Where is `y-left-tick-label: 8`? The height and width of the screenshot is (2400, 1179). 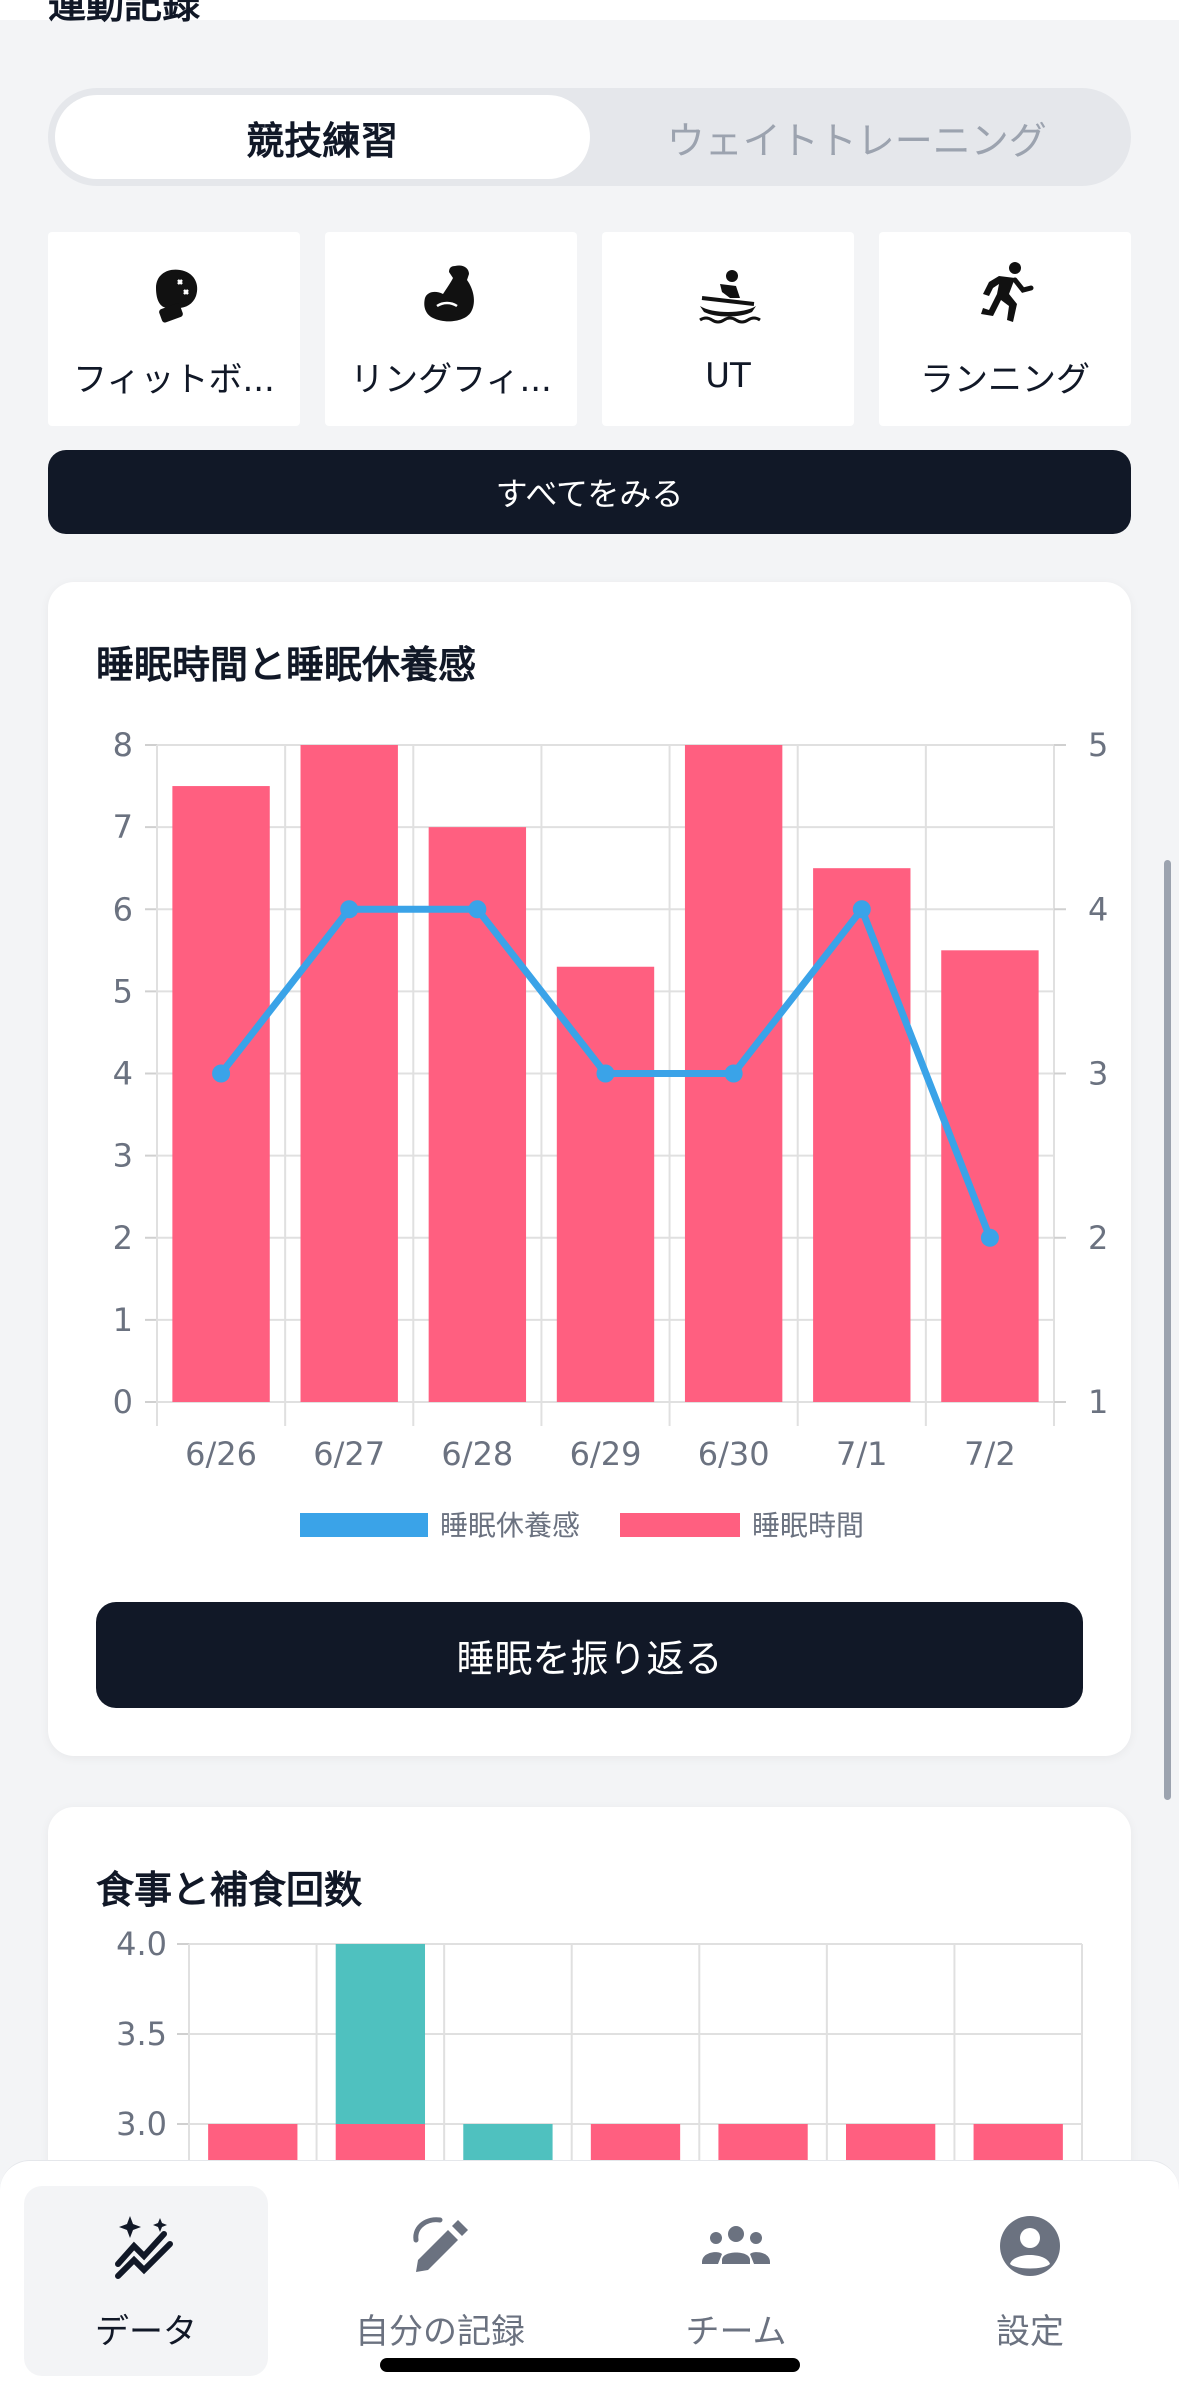
y-left-tick-label: 8 is located at coordinates (123, 745).